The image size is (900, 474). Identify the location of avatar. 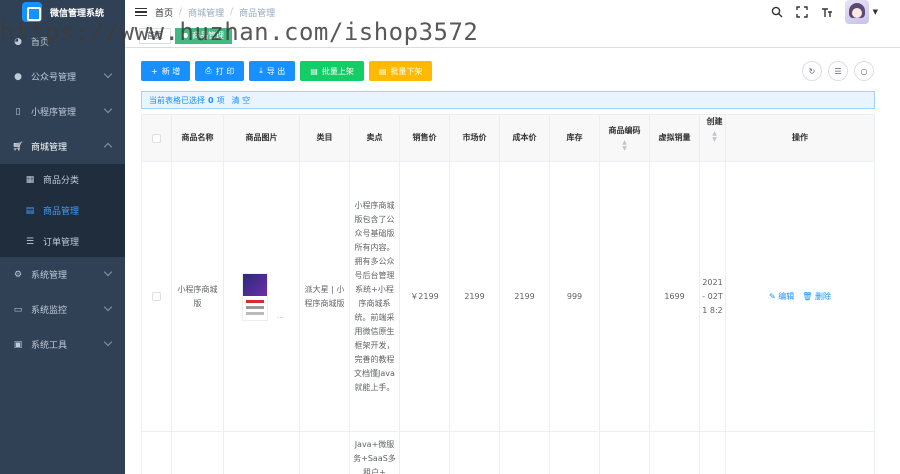
(856, 12).